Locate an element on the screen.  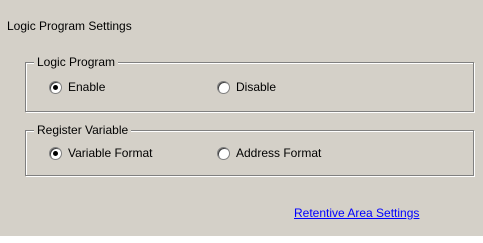
radio-enable-indicator is located at coordinates (55, 87).